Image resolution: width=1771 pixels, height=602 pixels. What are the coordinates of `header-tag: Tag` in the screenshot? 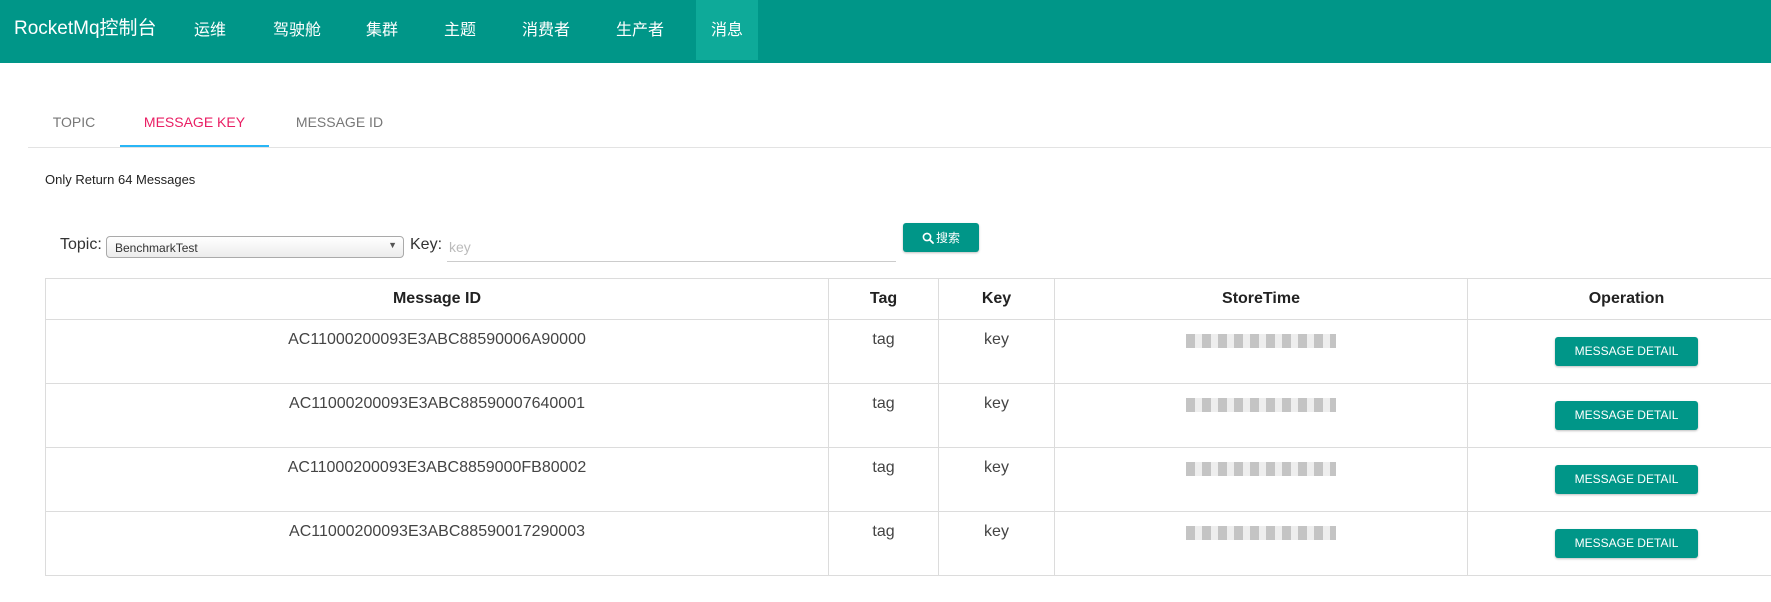 It's located at (883, 299).